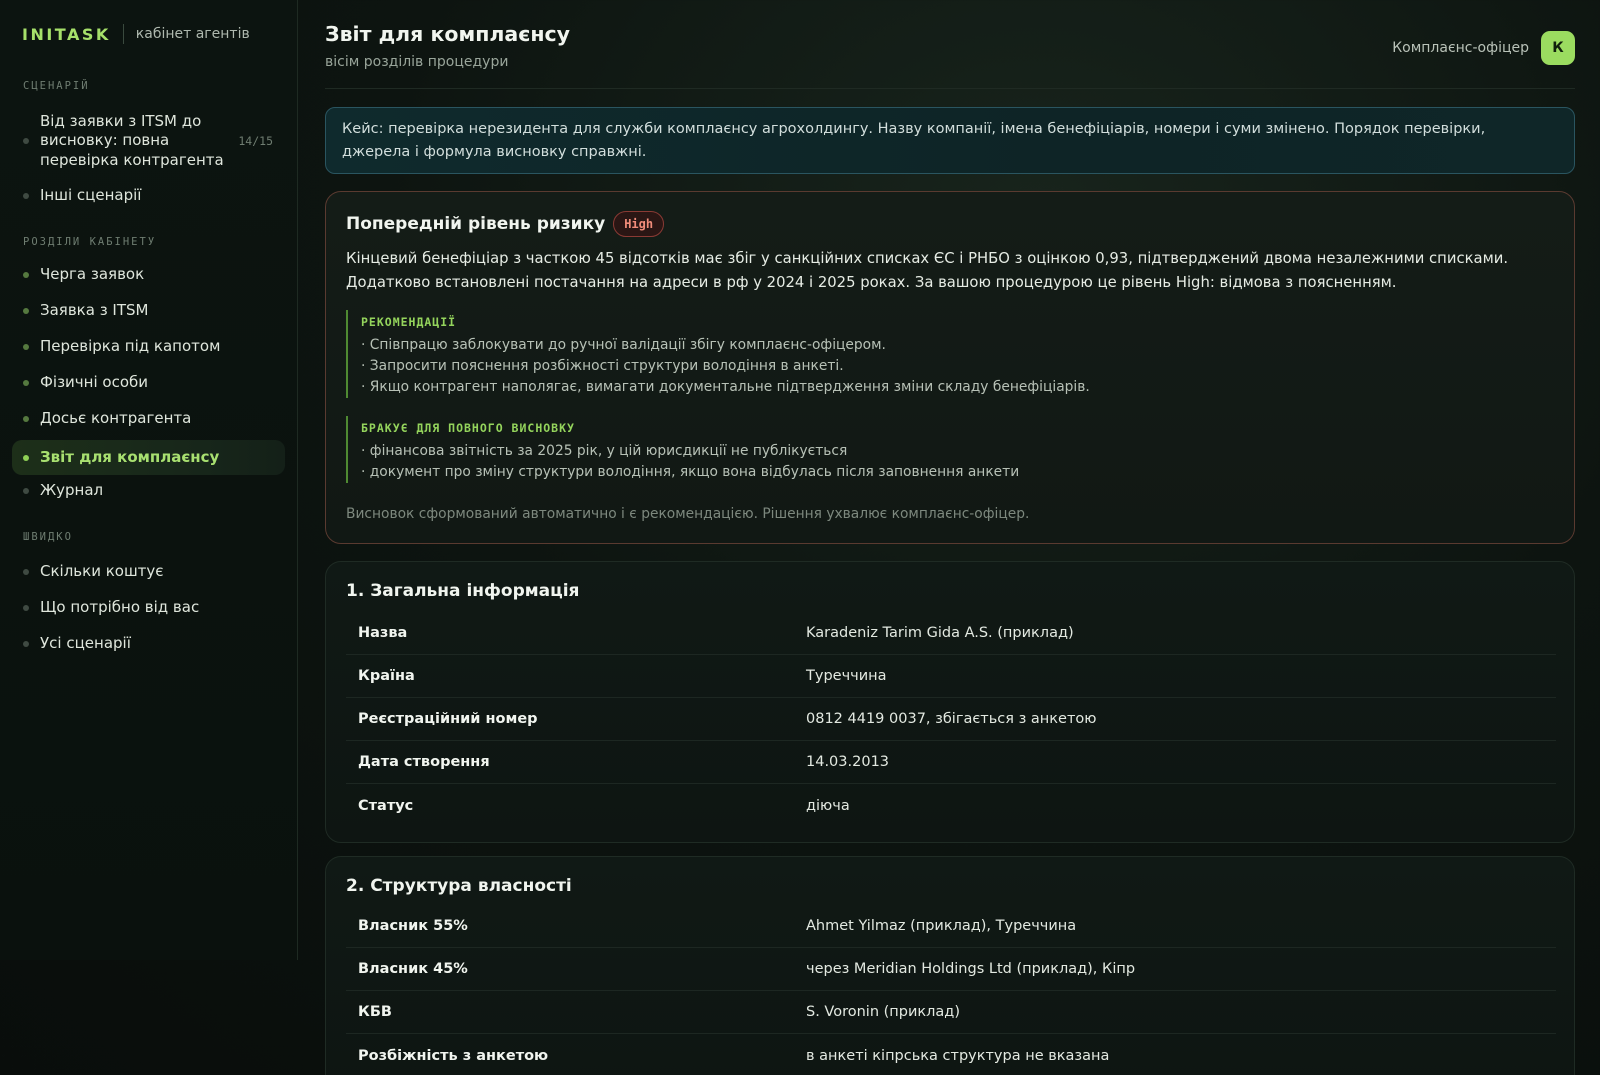 Image resolution: width=1600 pixels, height=1075 pixels. What do you see at coordinates (476, 224) in the screenshot?
I see `risk-title: Попередній рівень ризику` at bounding box center [476, 224].